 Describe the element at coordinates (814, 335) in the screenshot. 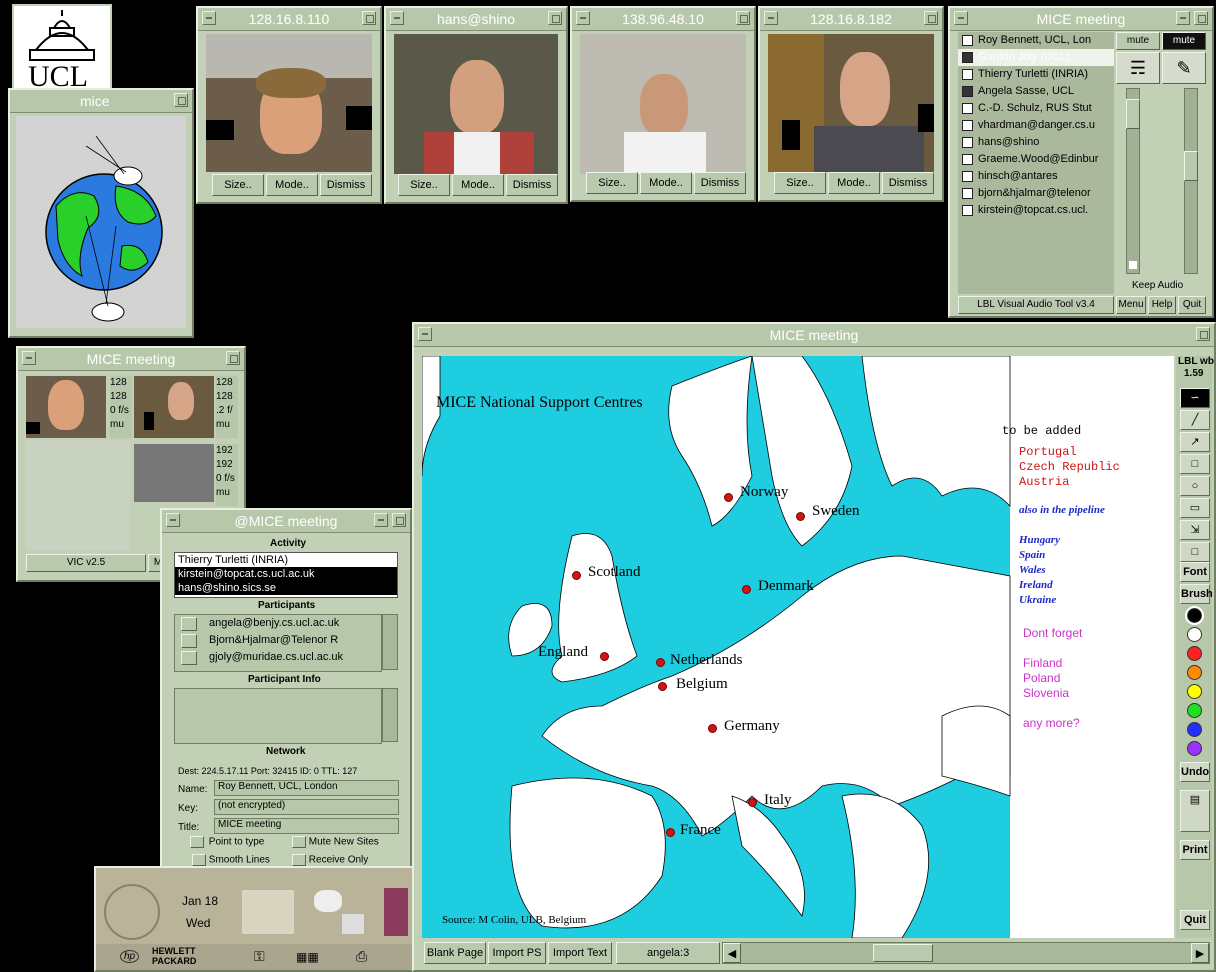

I see `wb-titlebar: MICE meeting` at that location.